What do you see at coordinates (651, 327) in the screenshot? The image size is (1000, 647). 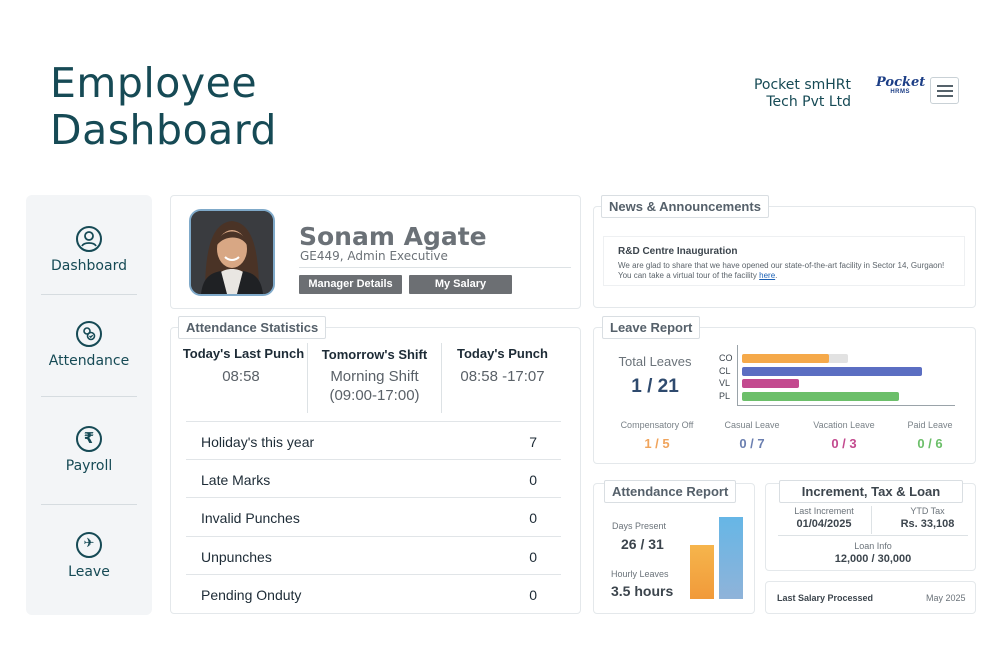 I see `leave-report-title: Leave Report` at bounding box center [651, 327].